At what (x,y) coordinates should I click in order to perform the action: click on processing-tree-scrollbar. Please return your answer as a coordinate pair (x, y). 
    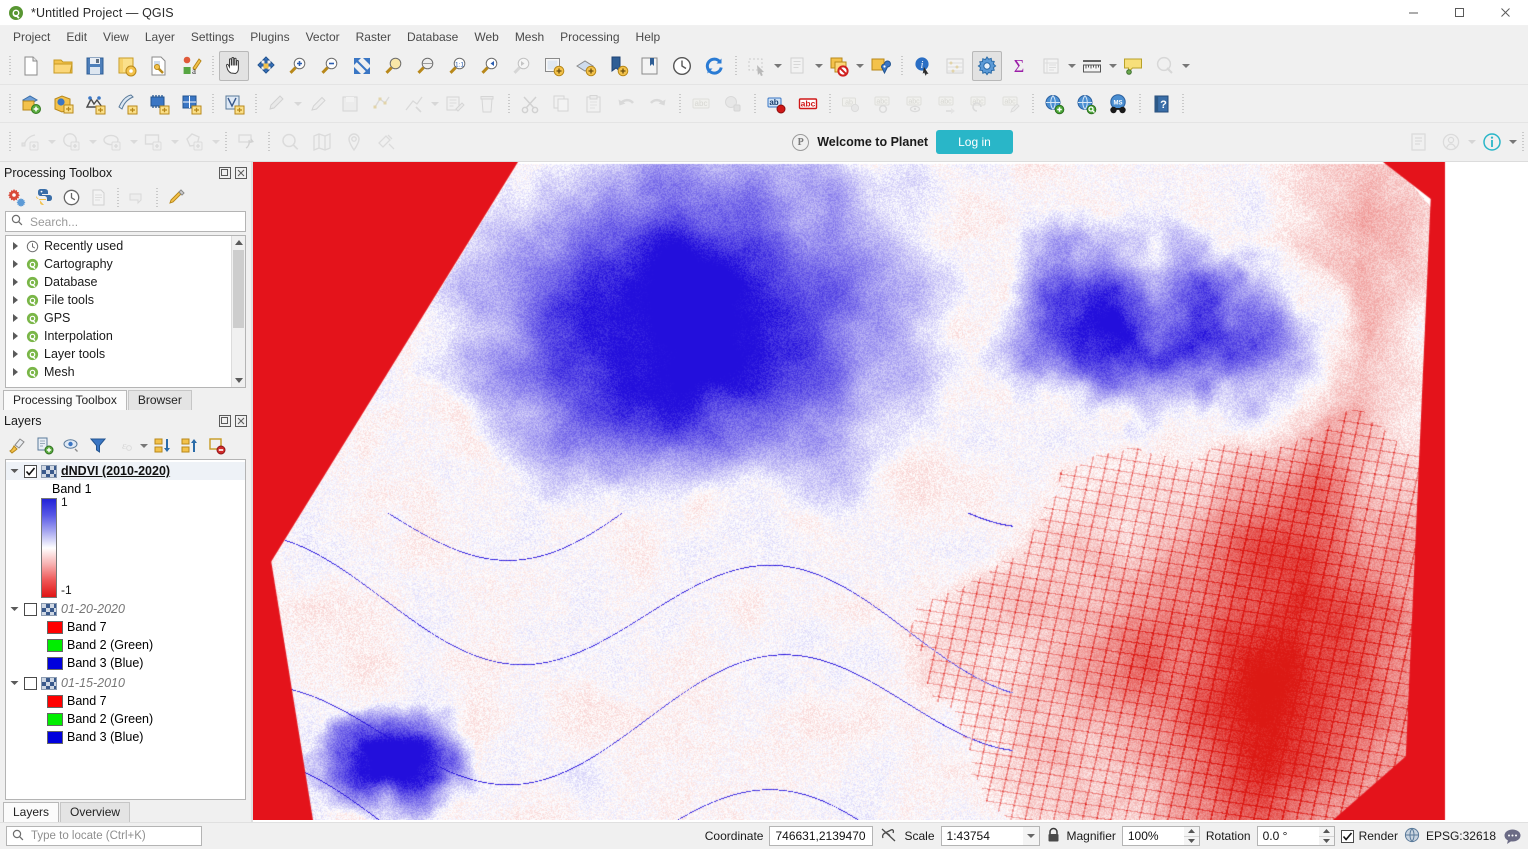
    Looking at the image, I should click on (238, 311).